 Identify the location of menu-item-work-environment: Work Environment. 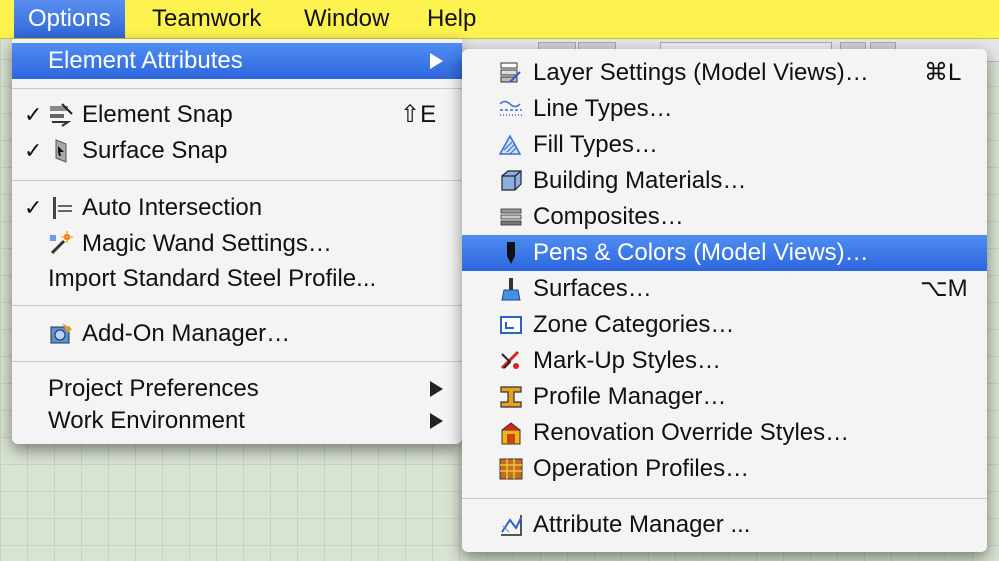
(237, 421).